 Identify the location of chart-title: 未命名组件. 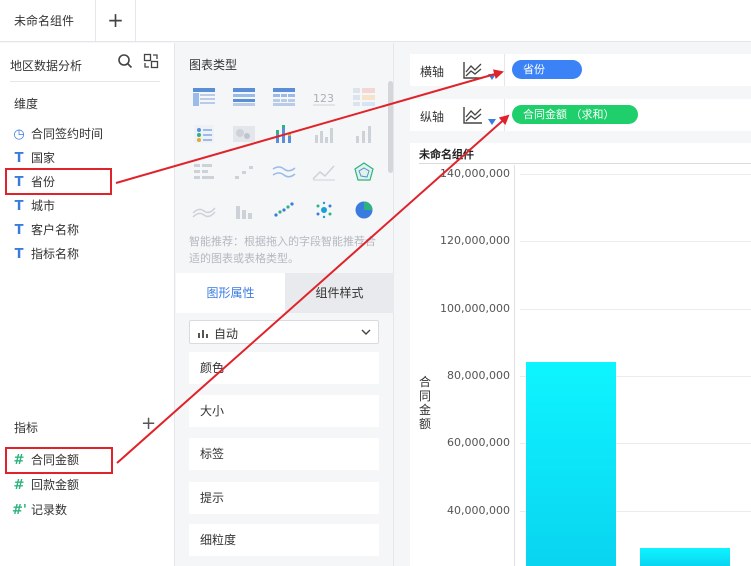
(446, 154).